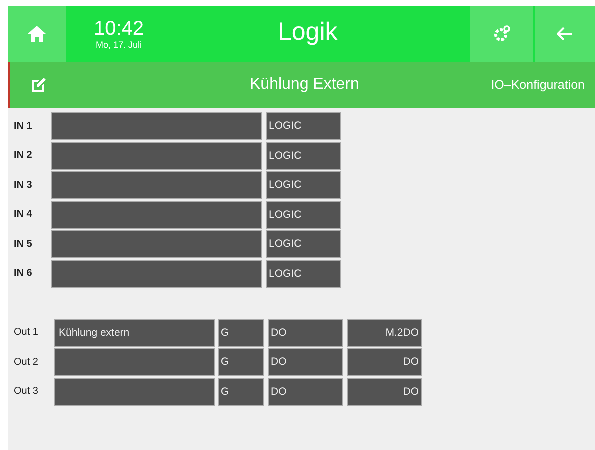 This screenshot has height=450, width=595. What do you see at coordinates (39, 85) in the screenshot?
I see `edit-icon` at bounding box center [39, 85].